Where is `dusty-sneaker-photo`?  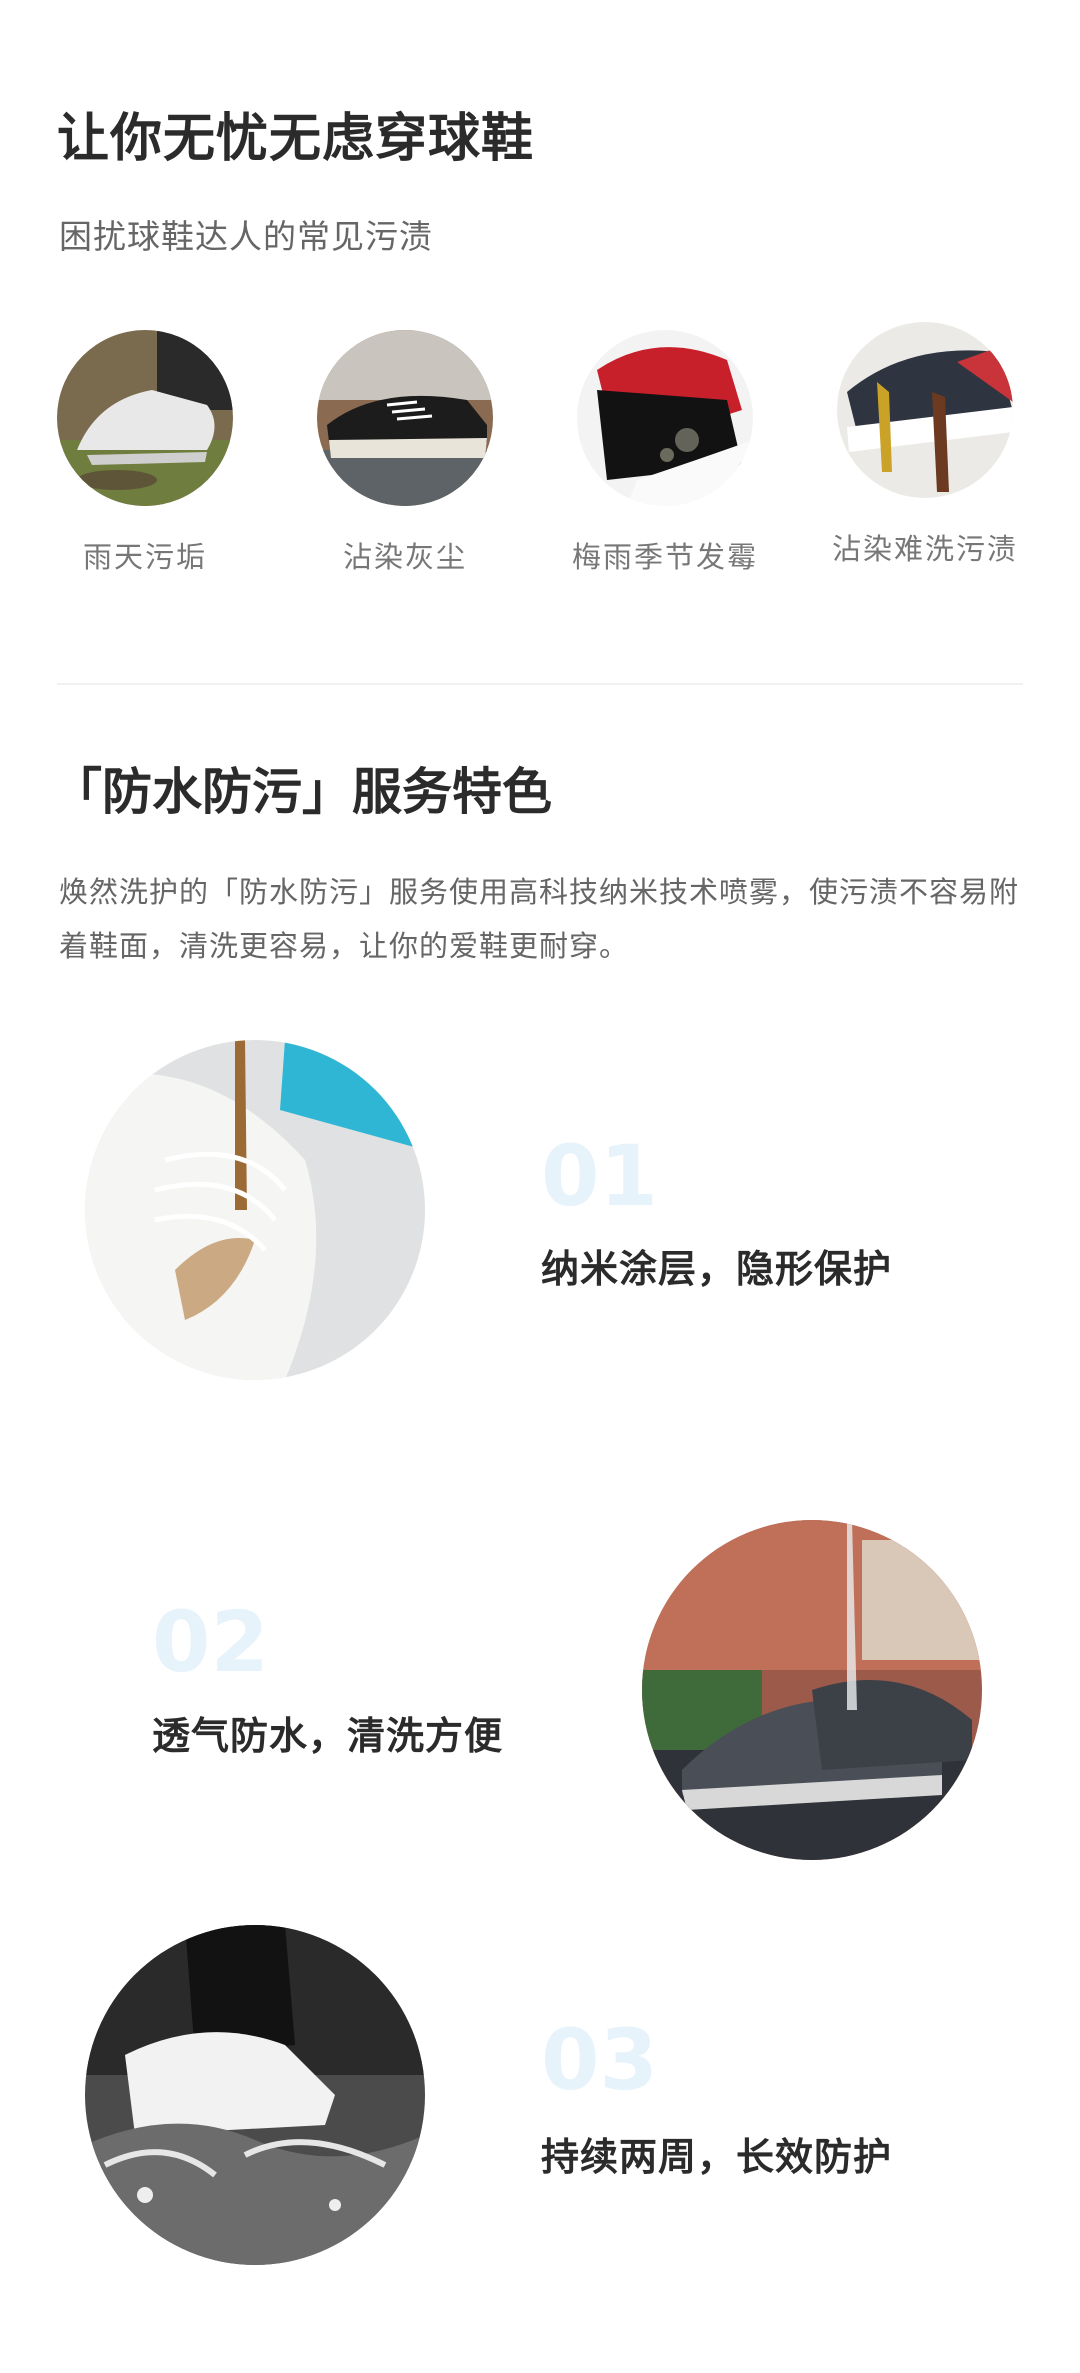
dusty-sneaker-photo is located at coordinates (405, 418).